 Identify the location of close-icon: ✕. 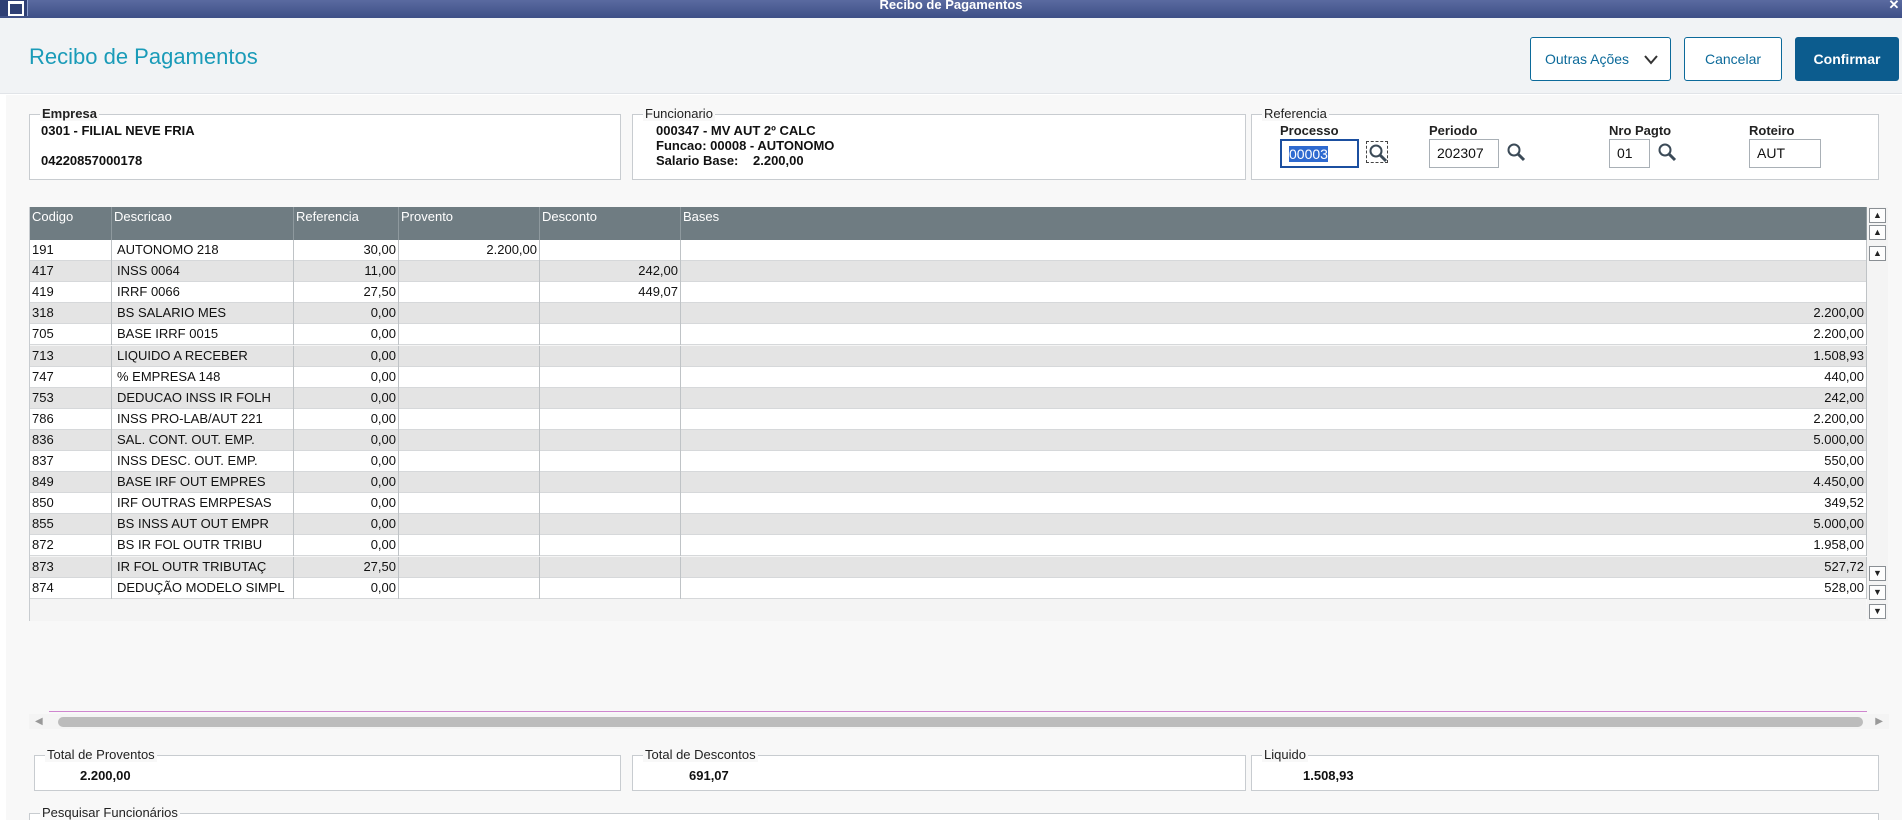
(1894, 7).